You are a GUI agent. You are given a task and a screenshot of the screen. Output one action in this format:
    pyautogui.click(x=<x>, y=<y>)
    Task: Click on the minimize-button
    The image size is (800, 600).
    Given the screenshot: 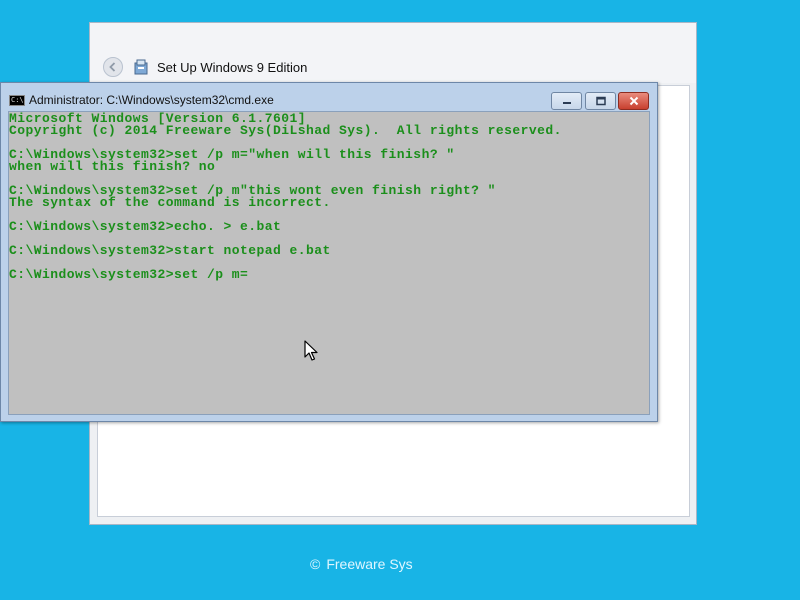 What is the action you would take?
    pyautogui.click(x=566, y=101)
    